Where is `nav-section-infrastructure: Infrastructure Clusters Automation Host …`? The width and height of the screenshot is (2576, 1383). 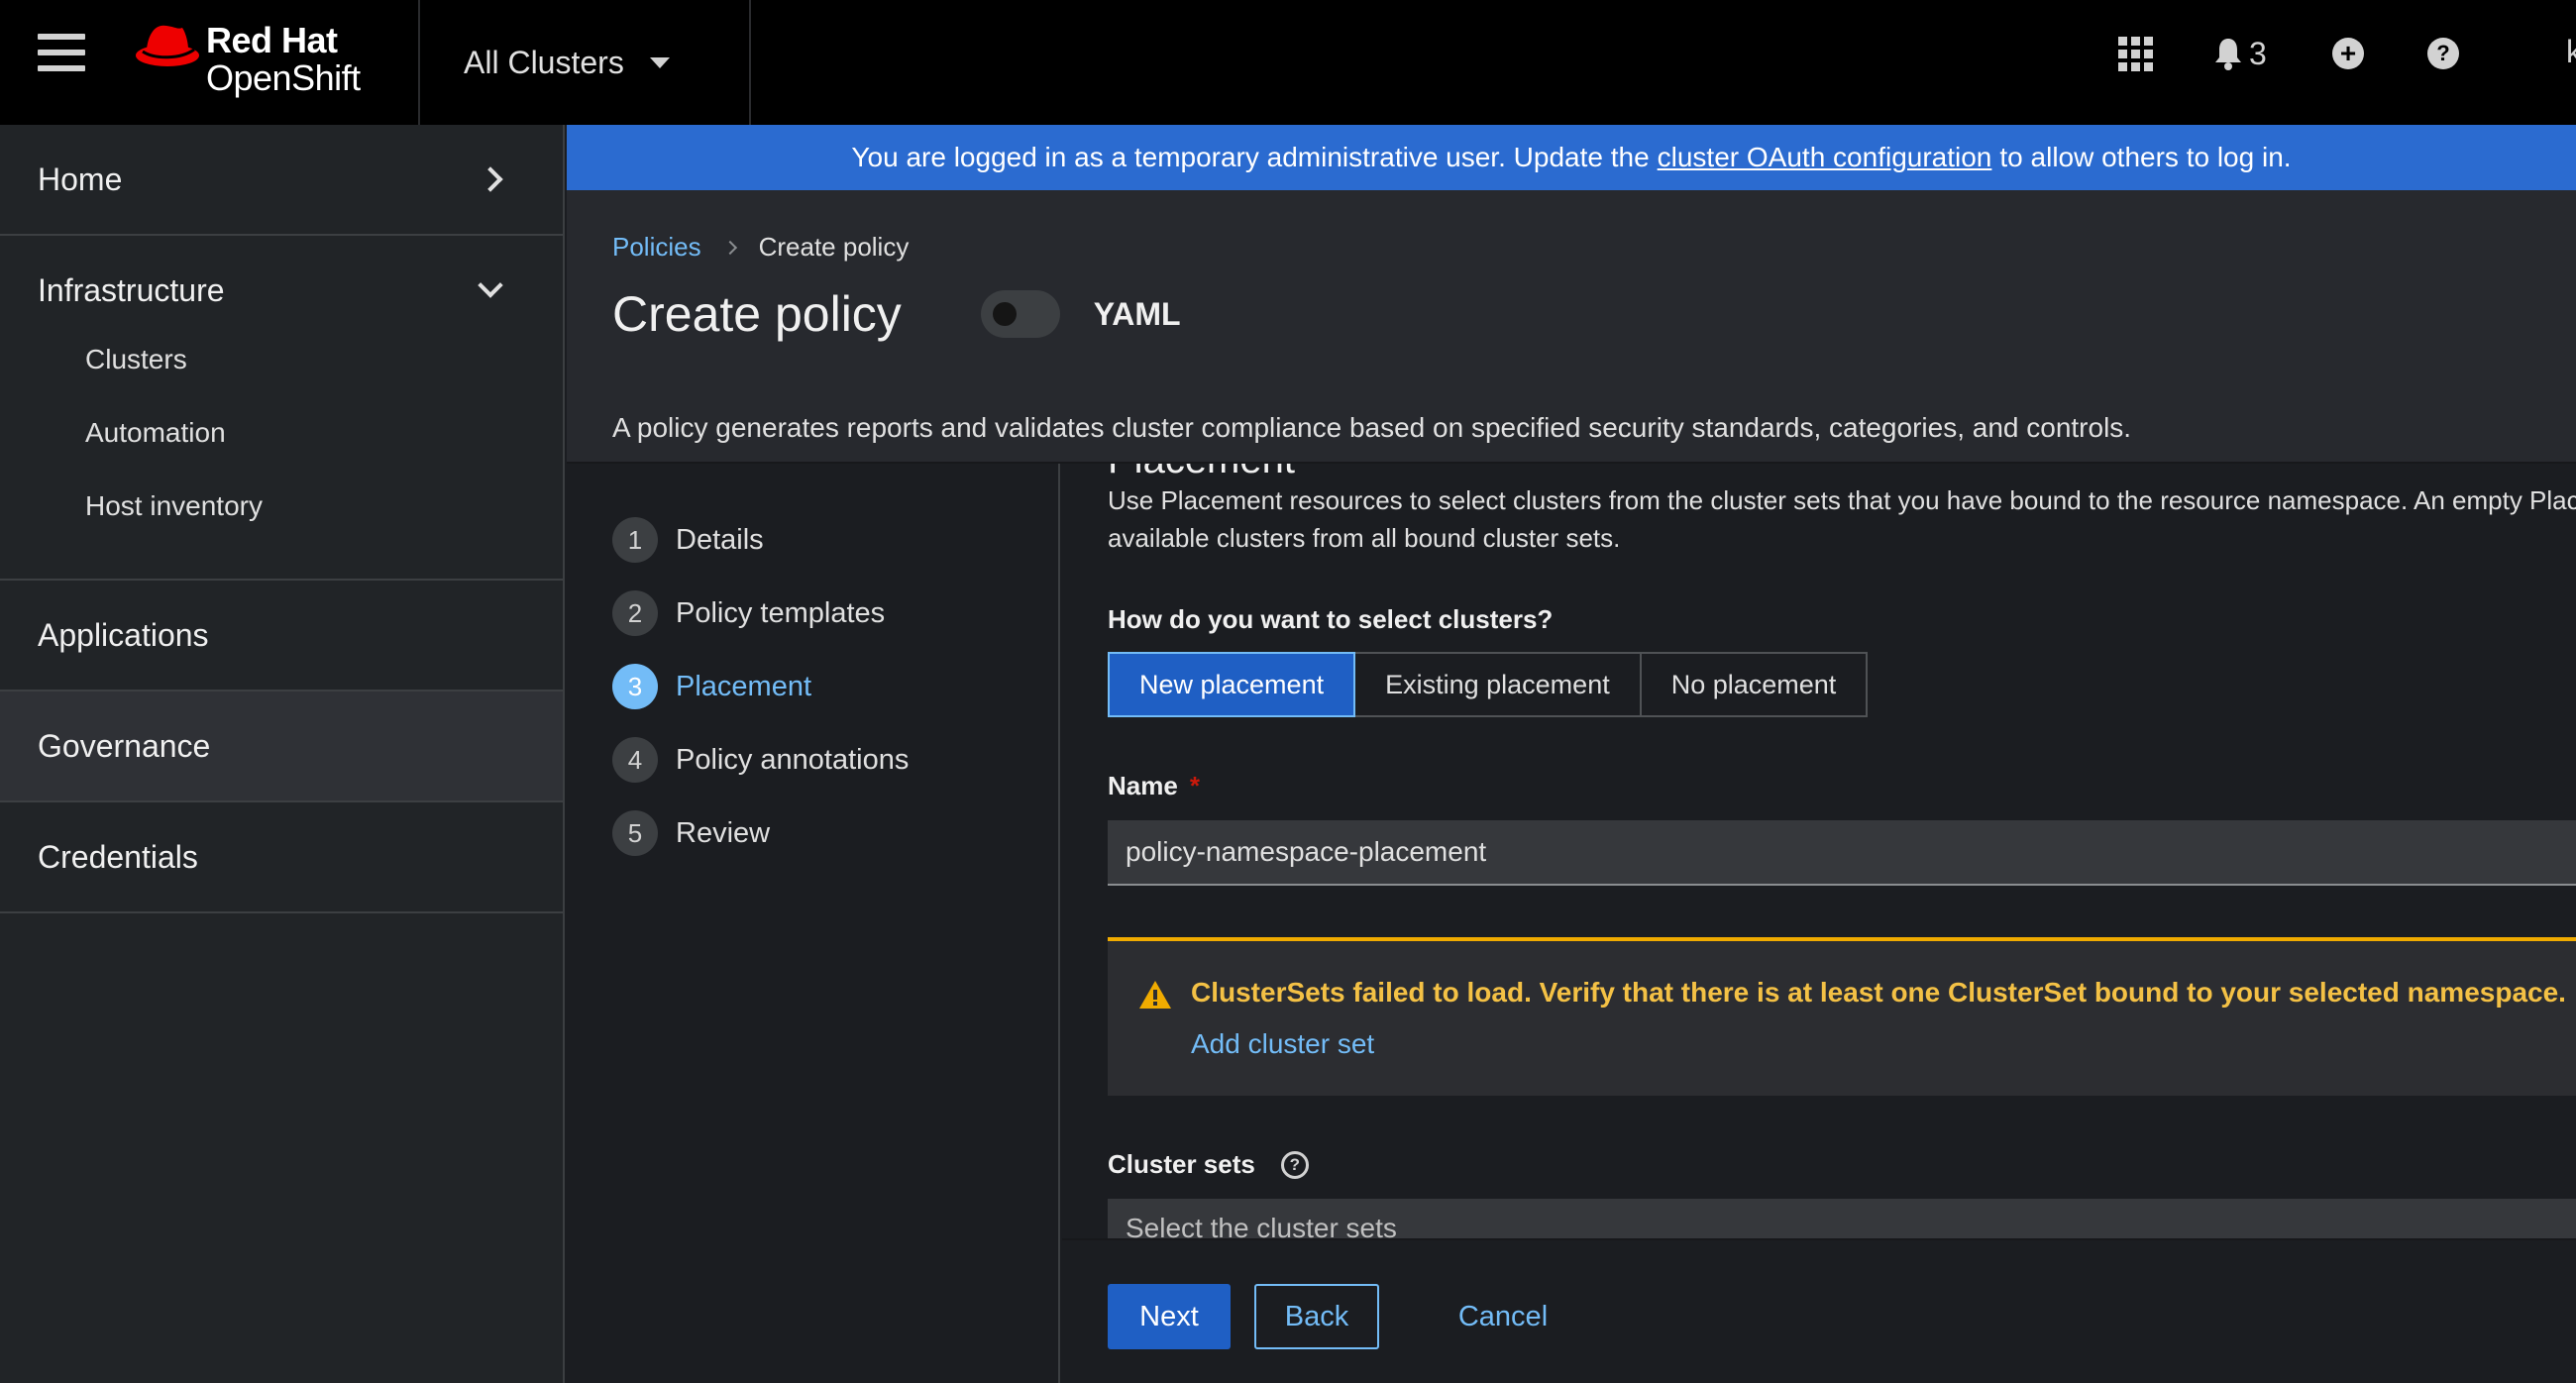 nav-section-infrastructure: Infrastructure Clusters Automation Host … is located at coordinates (282, 408).